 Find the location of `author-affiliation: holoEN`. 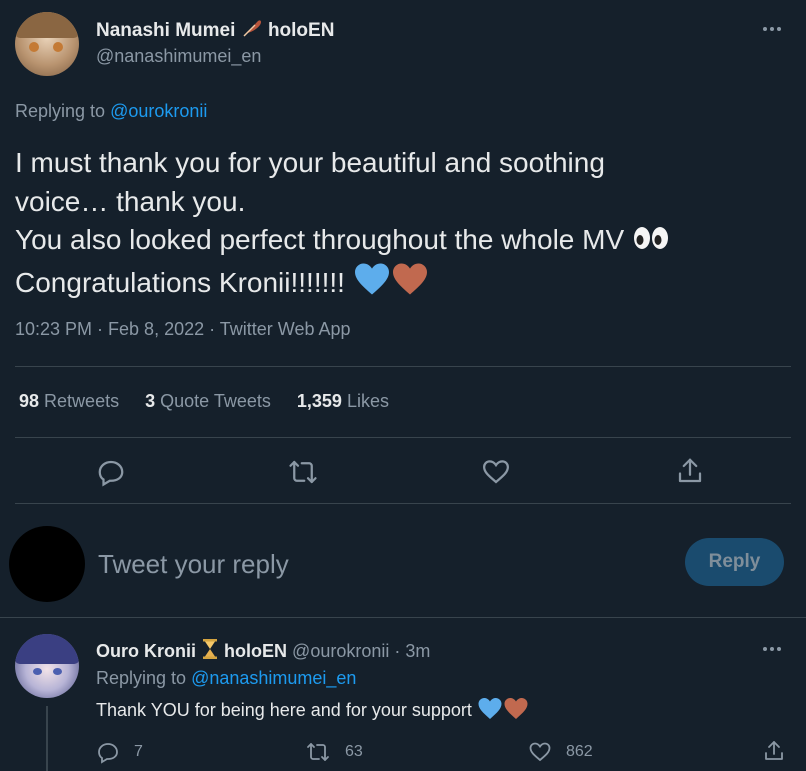

author-affiliation: holoEN is located at coordinates (301, 30).